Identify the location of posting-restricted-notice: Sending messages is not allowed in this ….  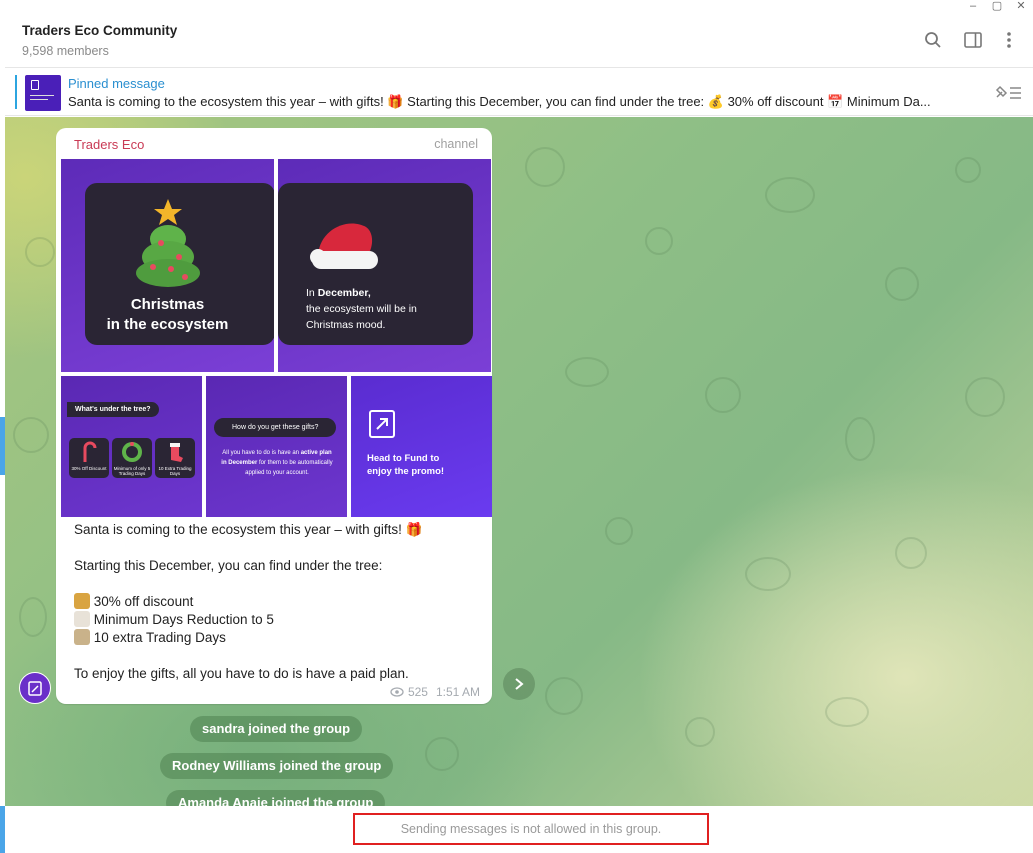
(531, 829).